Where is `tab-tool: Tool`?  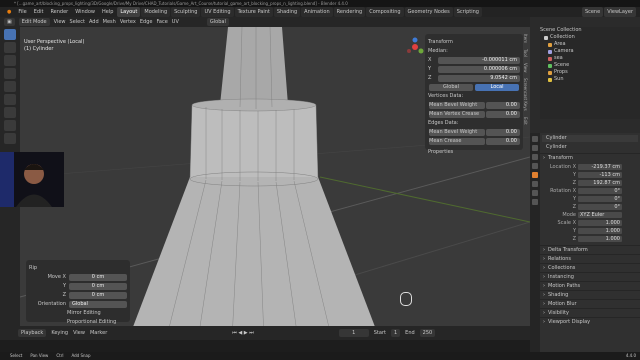
tab-tool: Tool is located at coordinates (525, 53).